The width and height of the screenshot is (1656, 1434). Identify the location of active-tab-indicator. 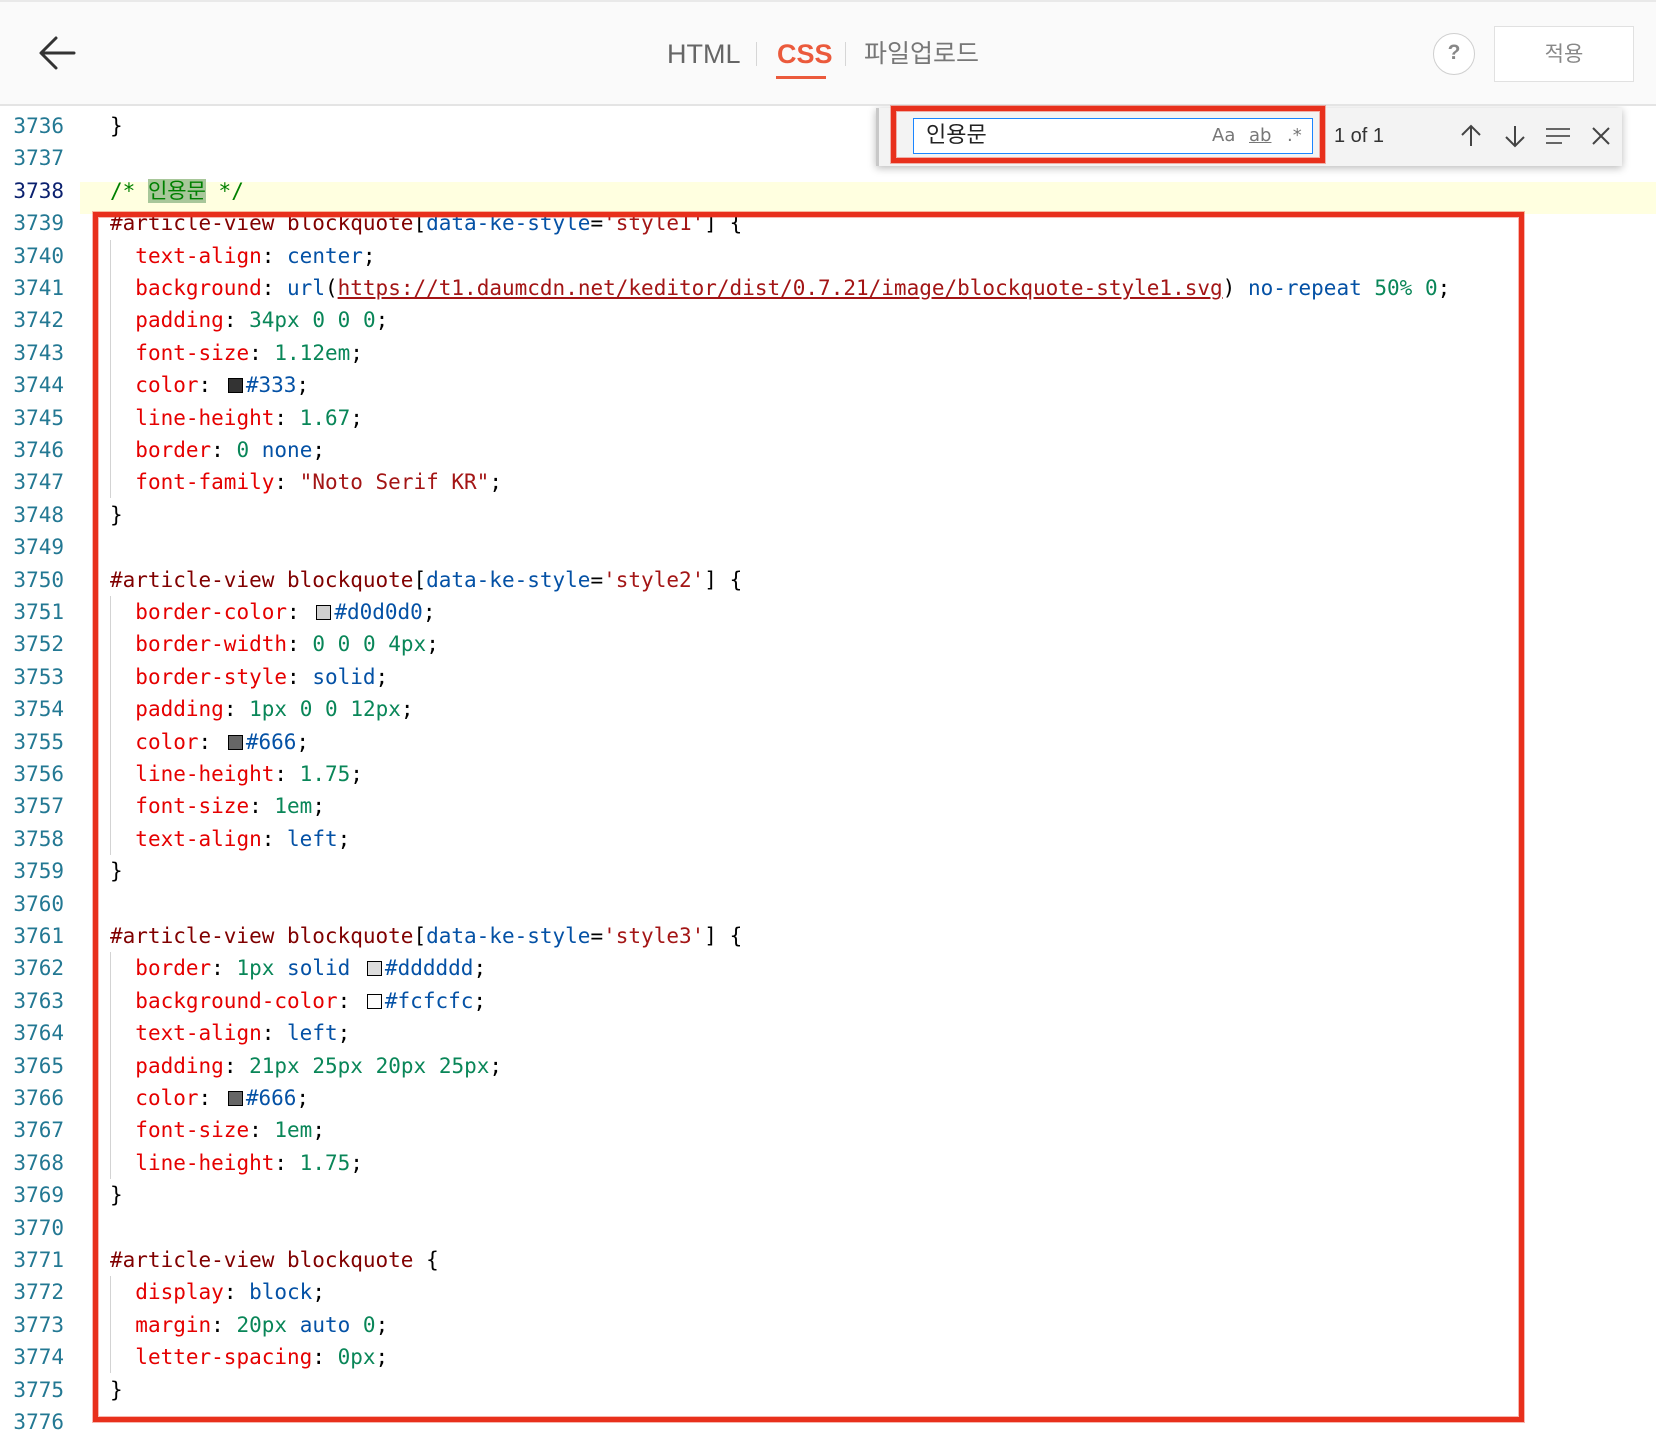
(801, 77).